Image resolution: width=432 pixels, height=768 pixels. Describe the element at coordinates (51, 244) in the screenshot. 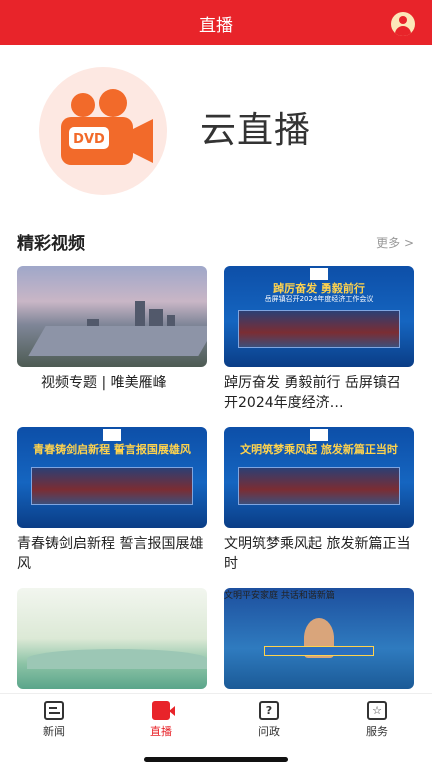

I see `section-title: 精彩视频` at that location.